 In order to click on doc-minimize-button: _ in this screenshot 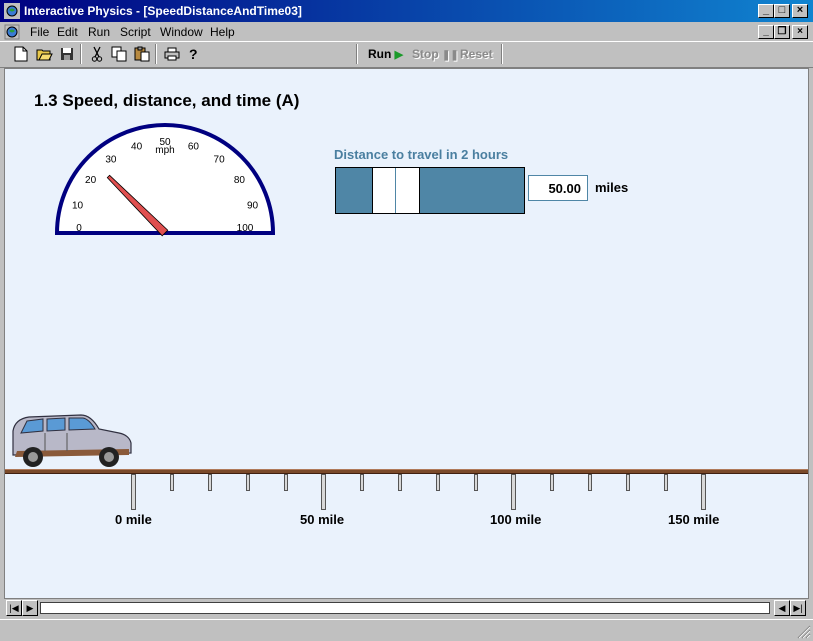, I will do `click(766, 32)`.